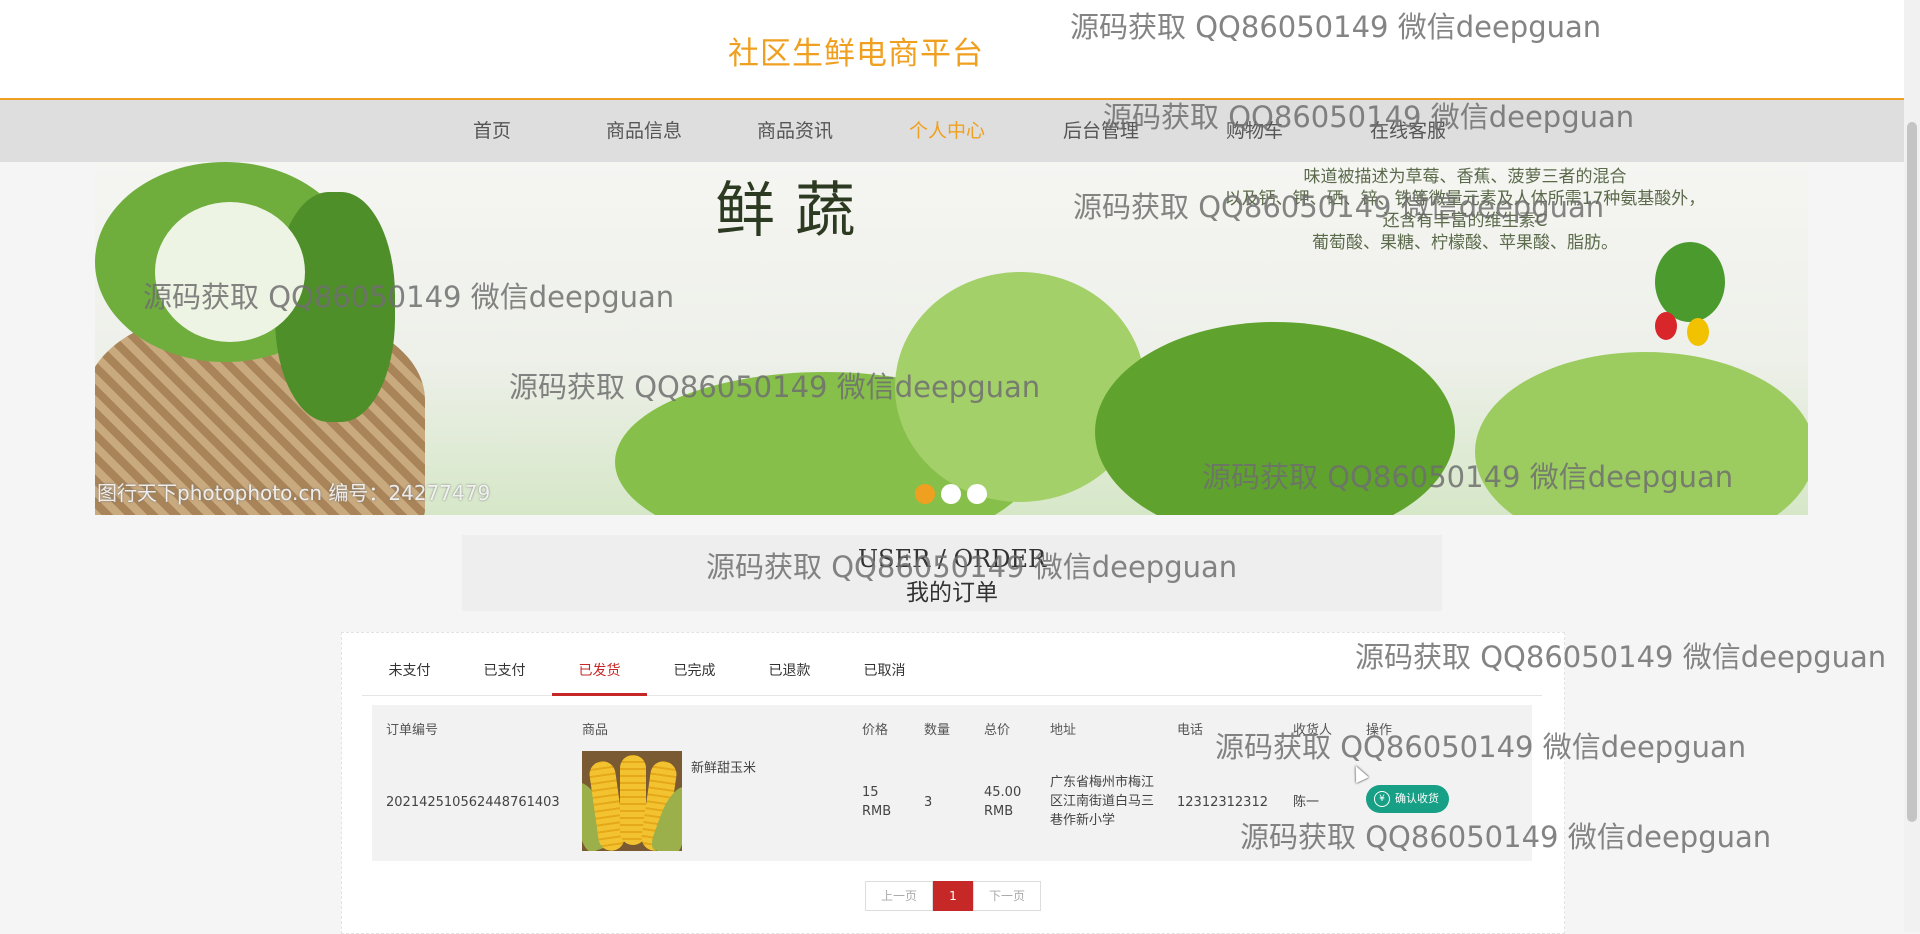 This screenshot has height=934, width=1920. Describe the element at coordinates (856, 50) in the screenshot. I see `site-title: 社区生鲜电商平台` at that location.